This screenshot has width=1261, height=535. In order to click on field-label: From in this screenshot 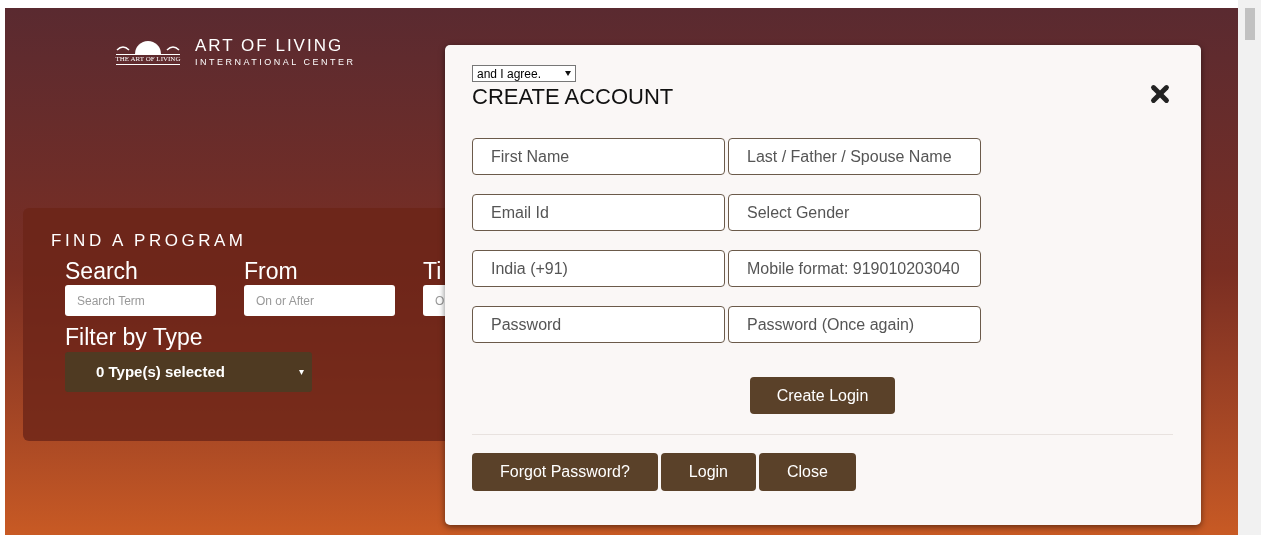, I will do `click(271, 271)`.